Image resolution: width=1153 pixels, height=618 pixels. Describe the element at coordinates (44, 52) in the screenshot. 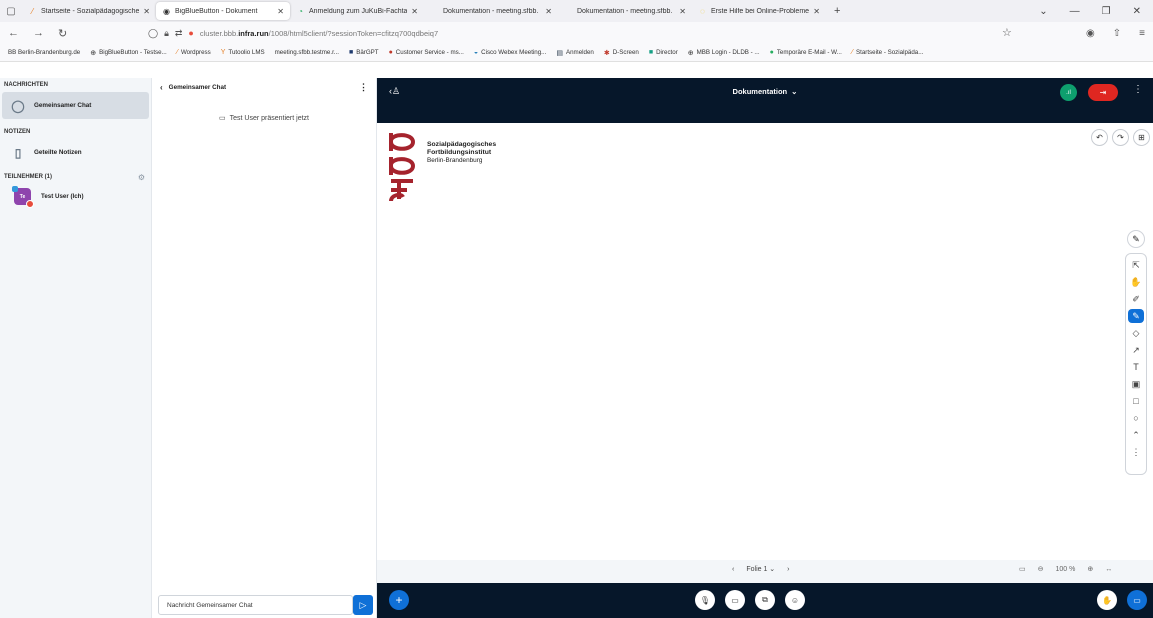

I see `bookmark-item: BB Berlin-Brandenburg.de` at that location.